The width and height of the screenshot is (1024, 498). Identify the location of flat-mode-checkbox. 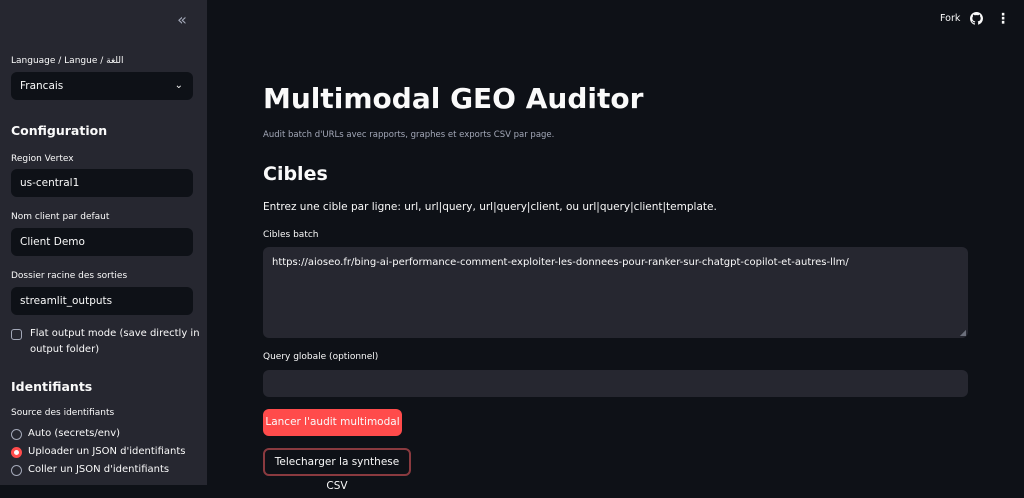
(16, 334).